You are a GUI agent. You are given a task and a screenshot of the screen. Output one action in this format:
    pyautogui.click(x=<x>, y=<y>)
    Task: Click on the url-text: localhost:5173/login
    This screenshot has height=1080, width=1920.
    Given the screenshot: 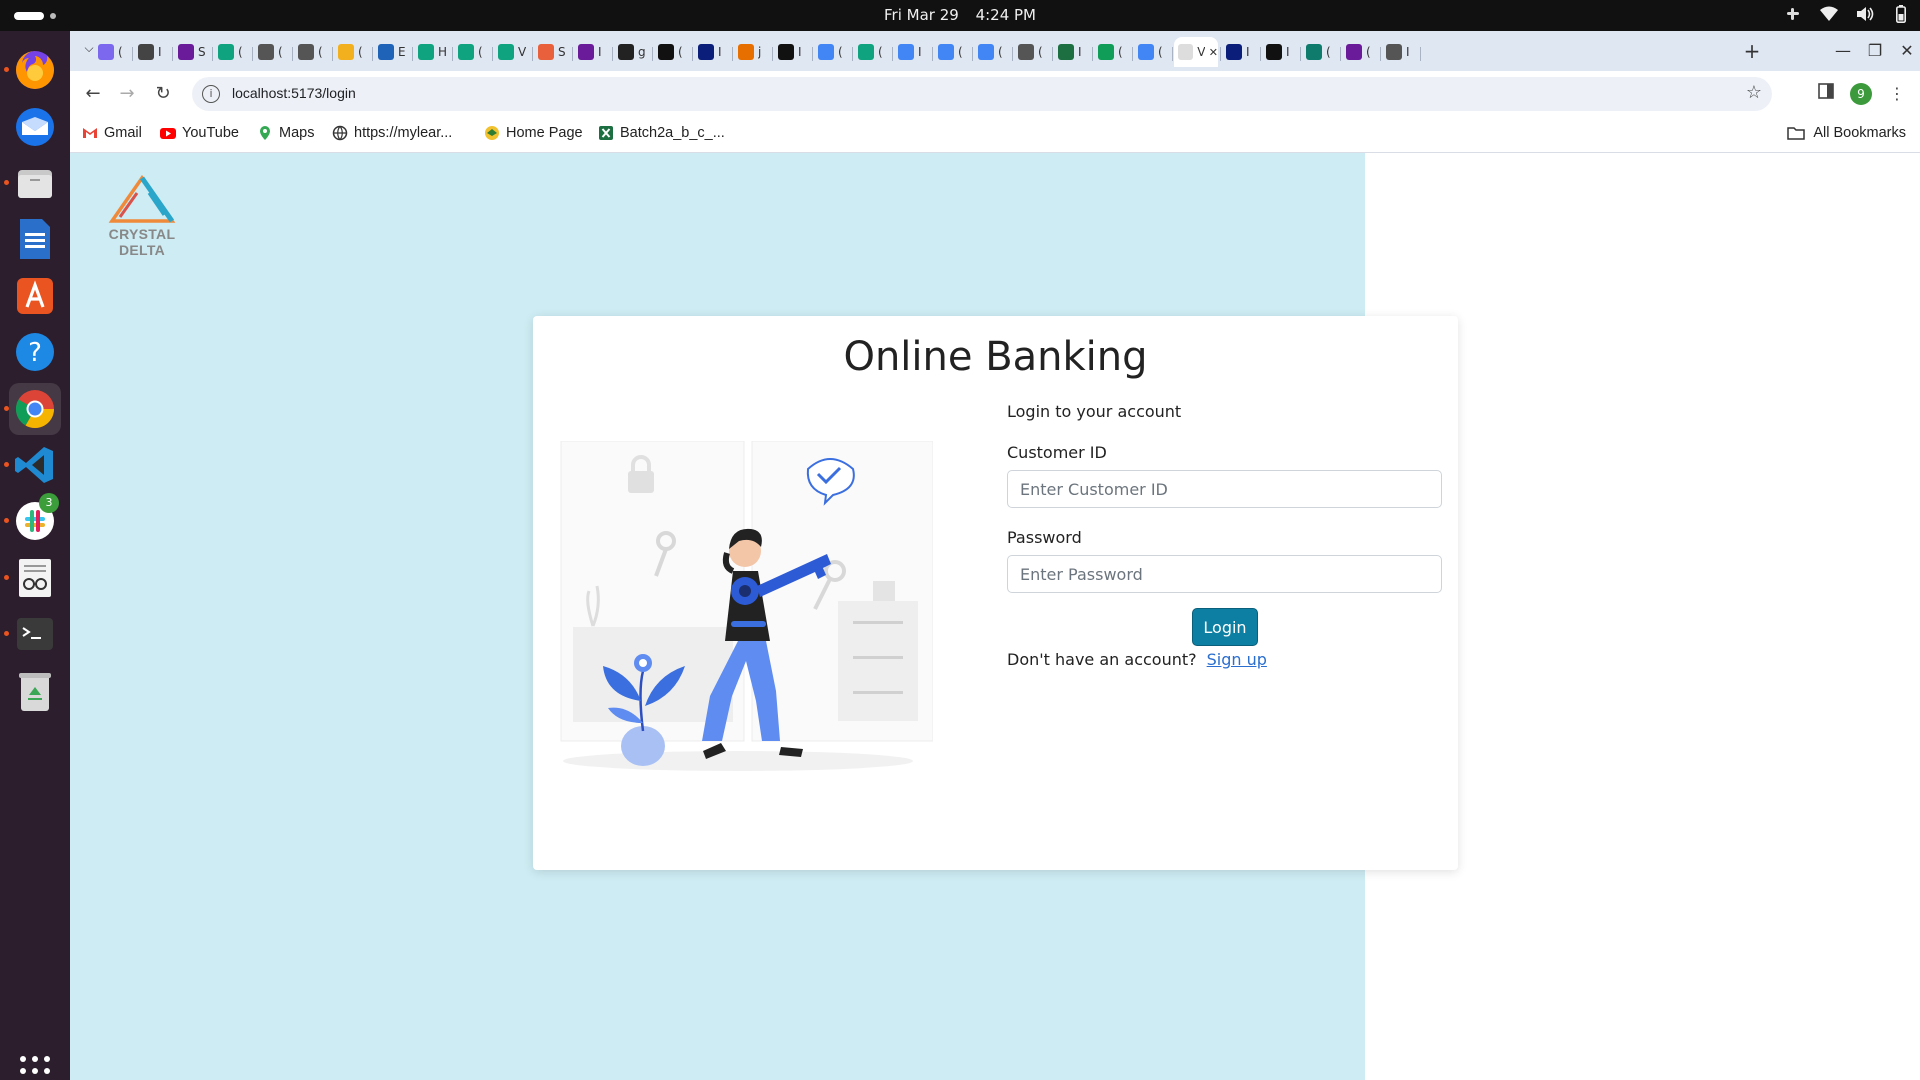 What is the action you would take?
    pyautogui.click(x=294, y=93)
    